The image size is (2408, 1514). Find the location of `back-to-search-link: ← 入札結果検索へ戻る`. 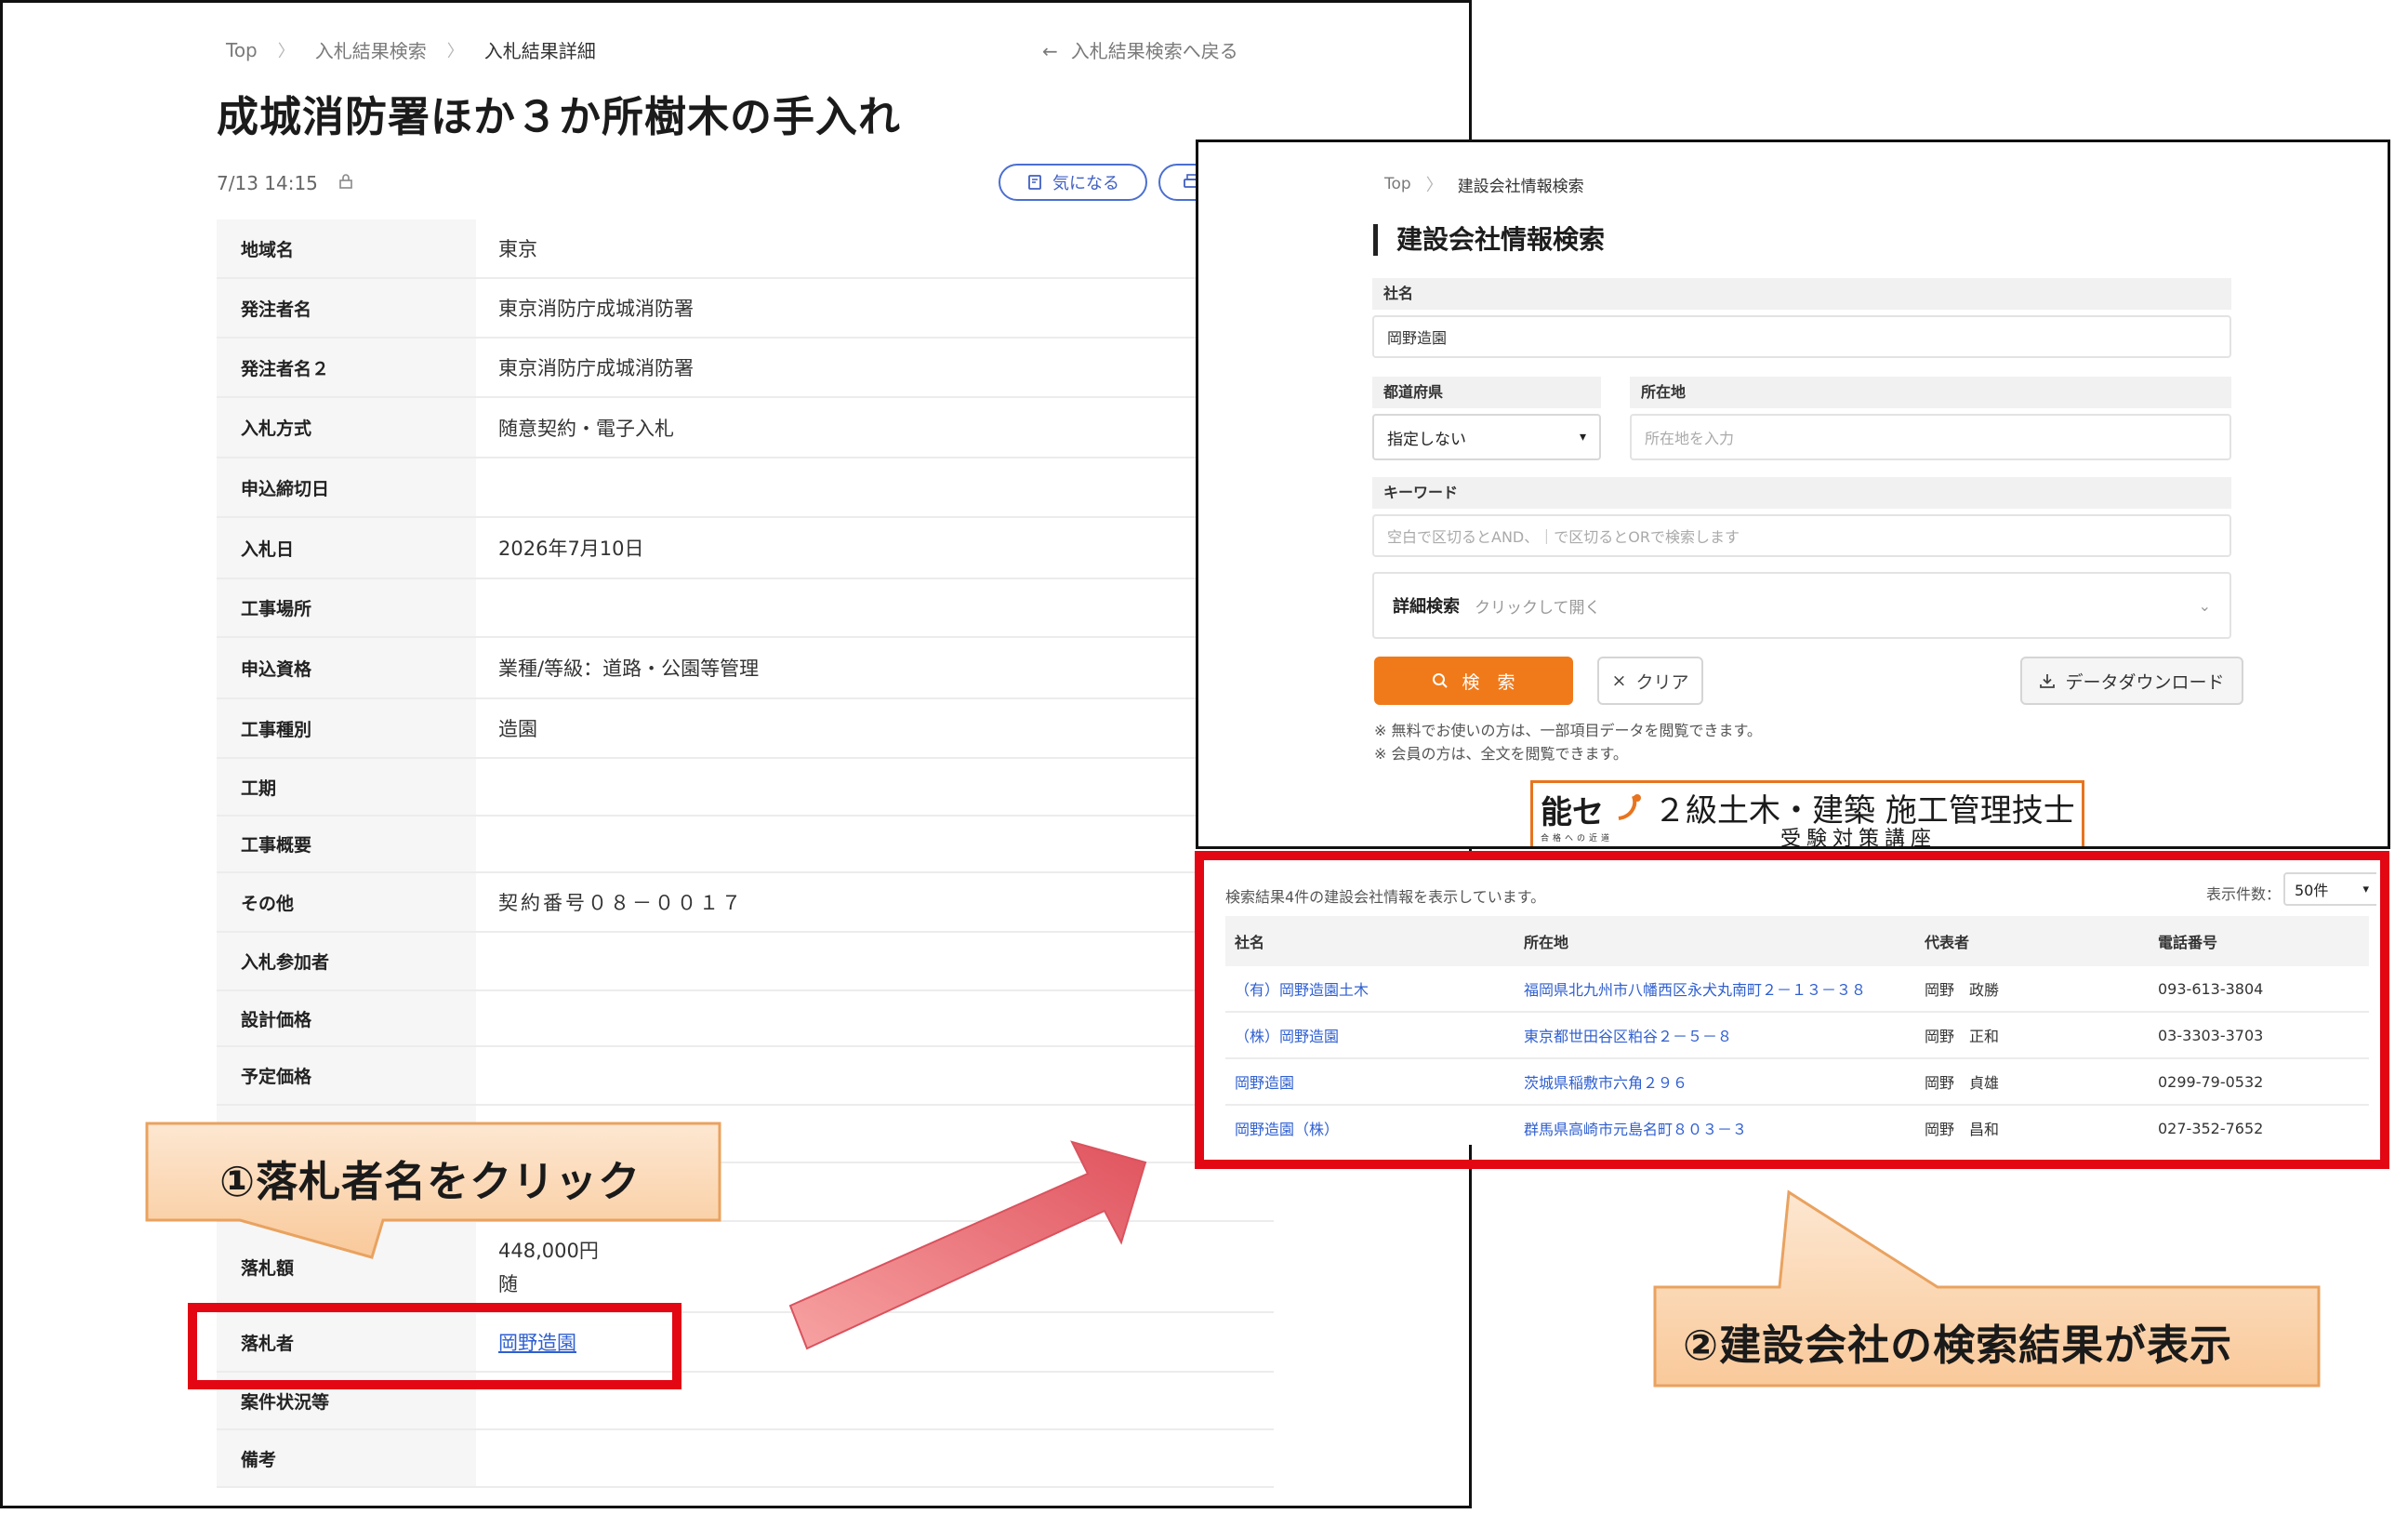

back-to-search-link: ← 入札結果検索へ戻る is located at coordinates (1140, 49).